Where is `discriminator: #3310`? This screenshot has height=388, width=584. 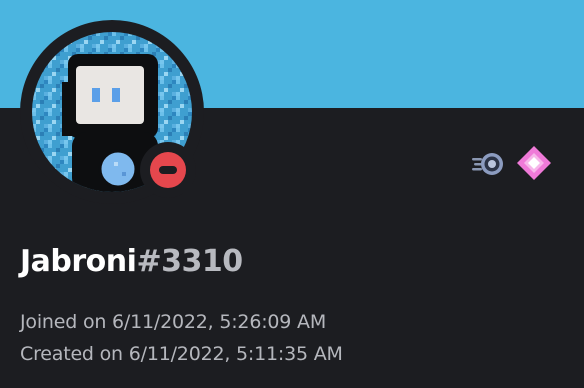 discriminator: #3310 is located at coordinates (189, 261).